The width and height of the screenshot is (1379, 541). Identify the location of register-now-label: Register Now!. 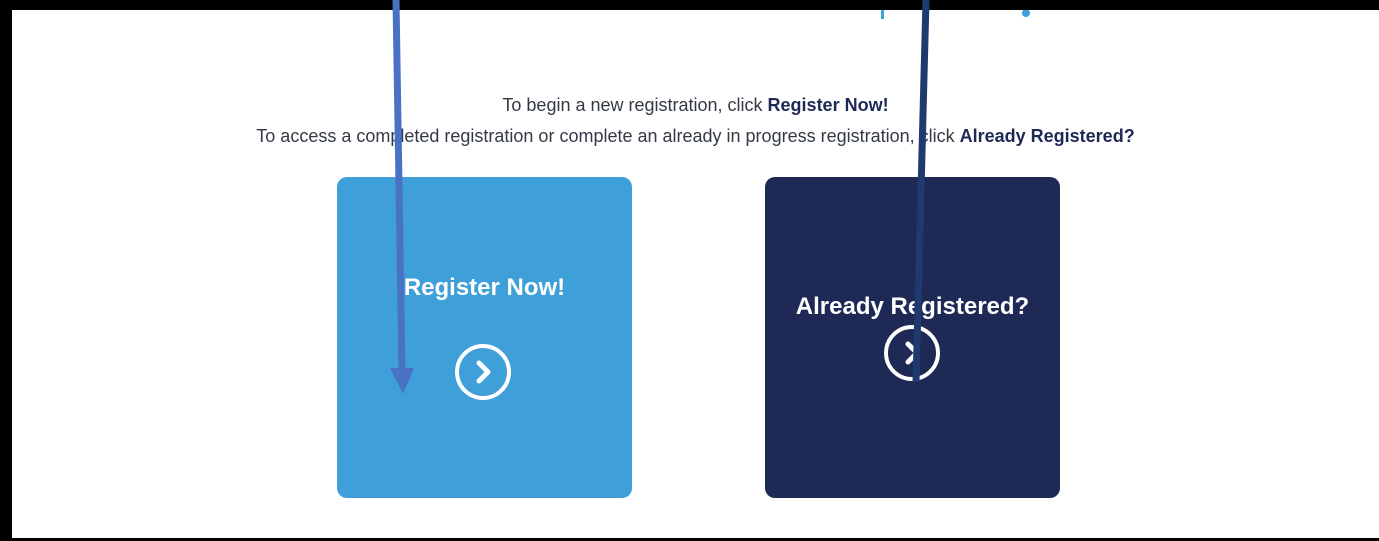
(484, 287).